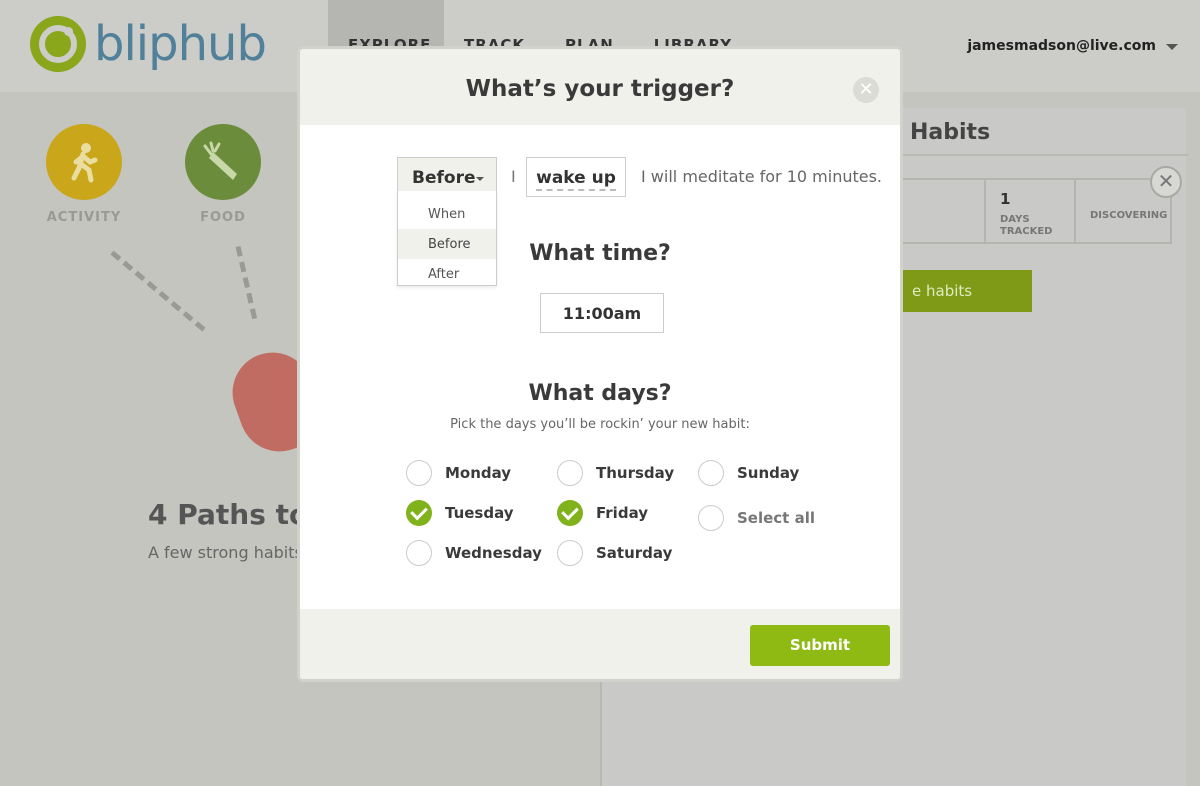  Describe the element at coordinates (1061, 46) in the screenshot. I see `user-email: jamesmadson@live.com` at that location.